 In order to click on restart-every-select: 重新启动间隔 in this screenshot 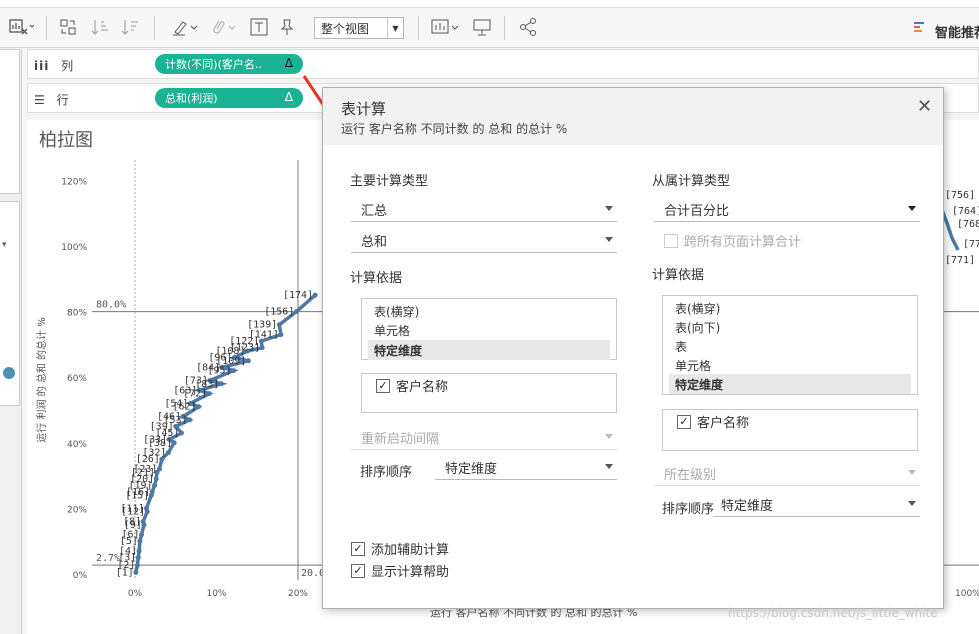, I will do `click(484, 438)`.